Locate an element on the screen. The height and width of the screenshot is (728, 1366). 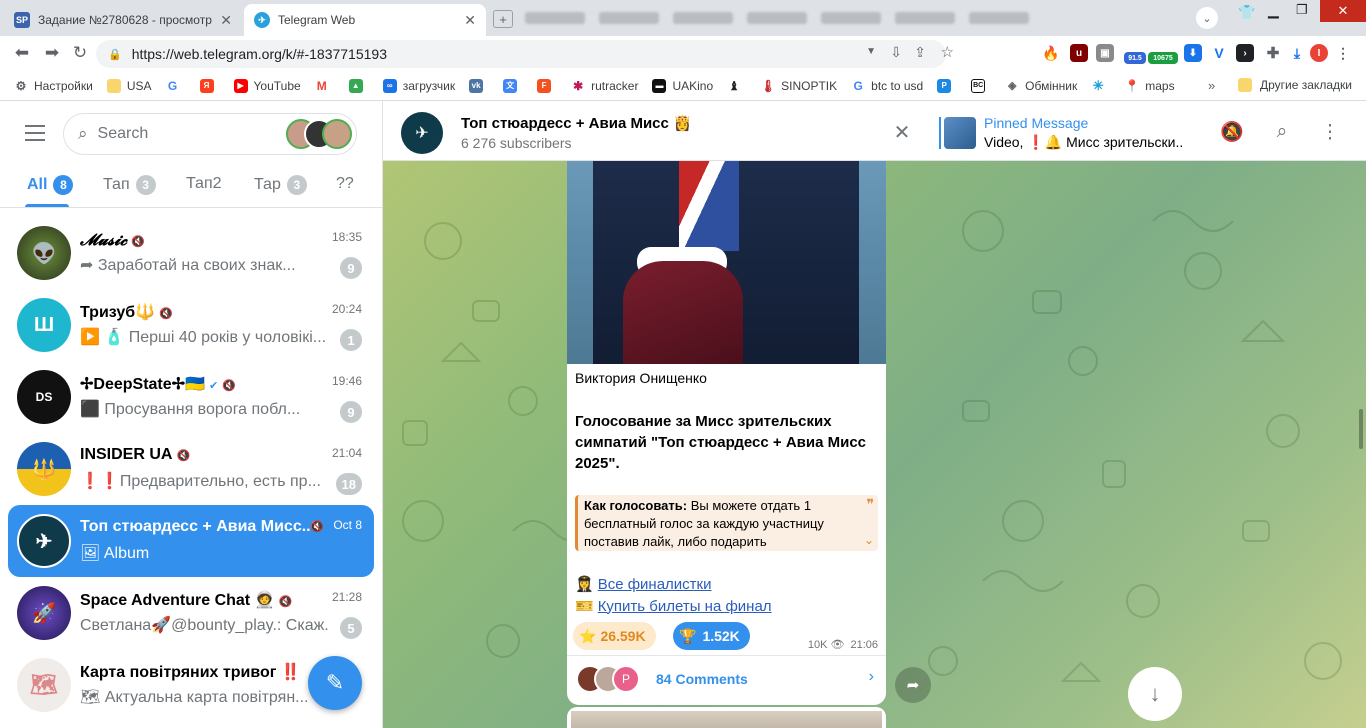
extension-badge-2: 10675 is located at coordinates (1163, 58).